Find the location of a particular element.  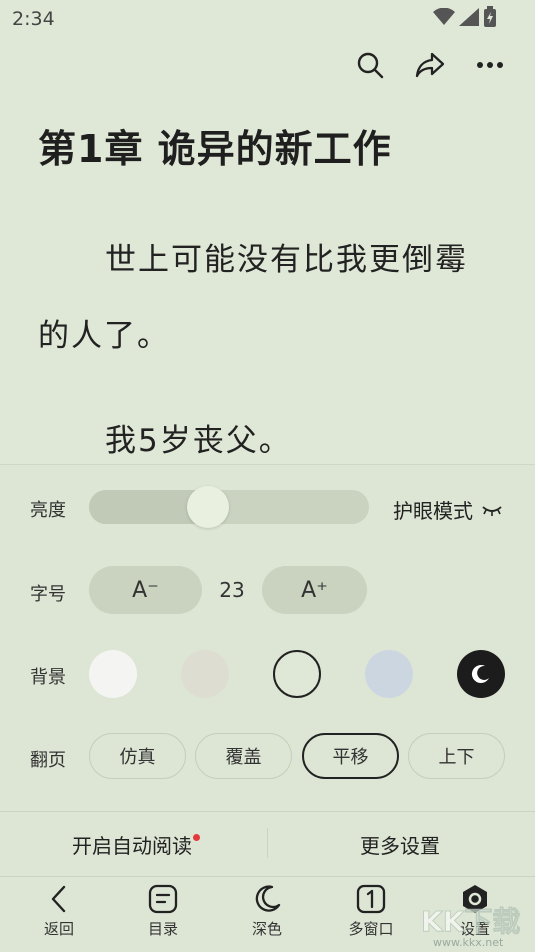

more-button is located at coordinates (490, 65).